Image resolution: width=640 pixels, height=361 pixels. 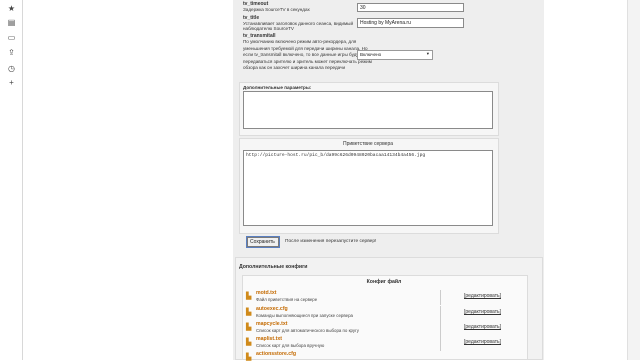 What do you see at coordinates (427, 53) in the screenshot?
I see `chevron-down-icon: ▾` at bounding box center [427, 53].